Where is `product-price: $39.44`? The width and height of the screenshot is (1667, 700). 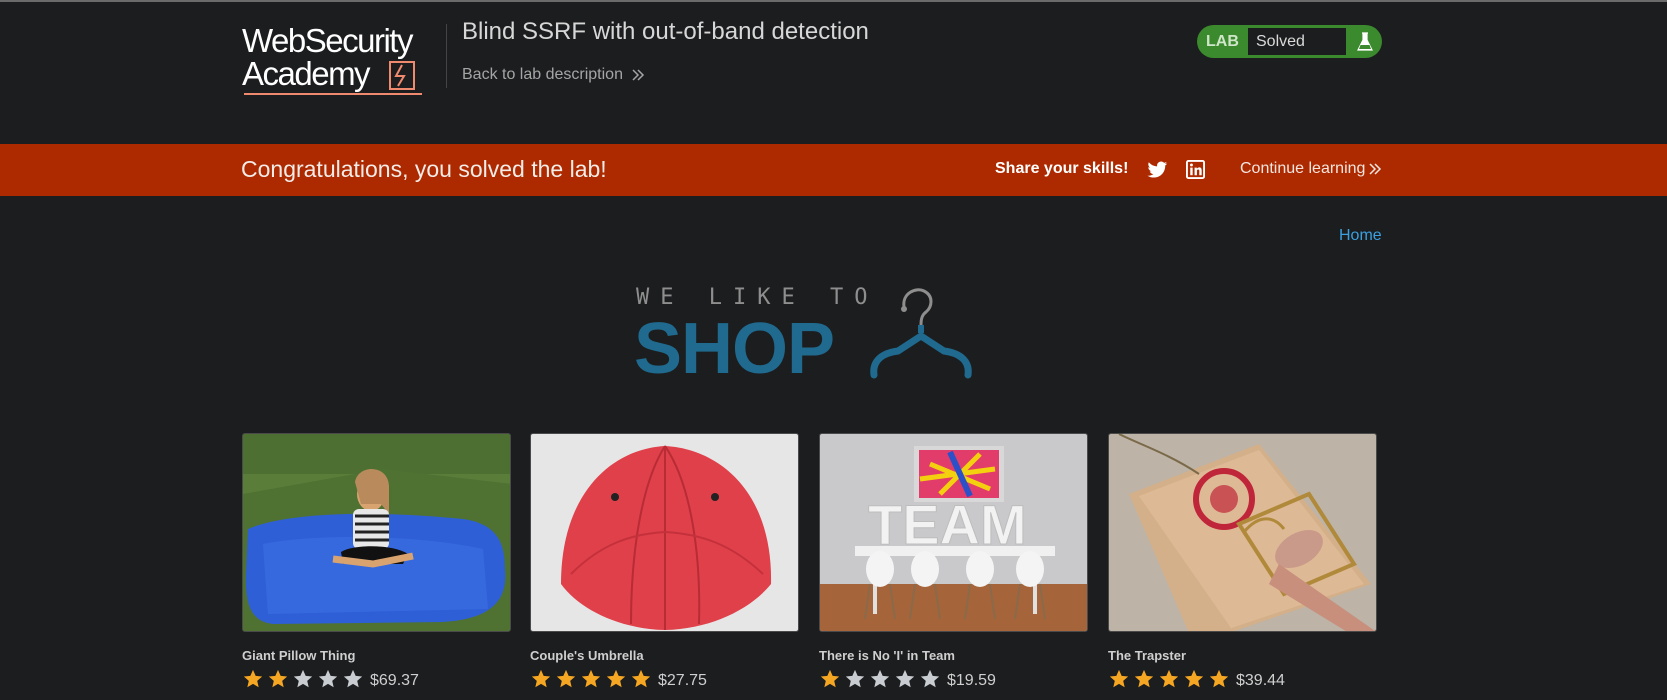 product-price: $39.44 is located at coordinates (1260, 680).